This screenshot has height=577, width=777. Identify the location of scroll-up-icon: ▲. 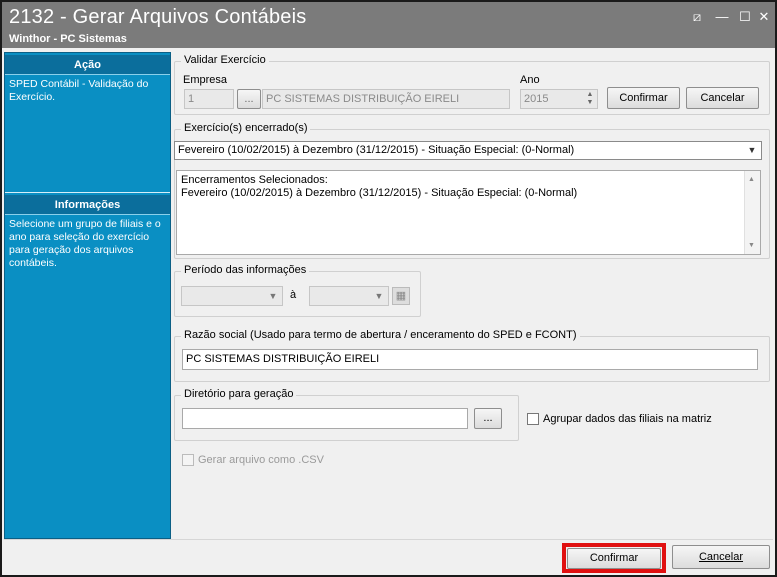
(751, 179).